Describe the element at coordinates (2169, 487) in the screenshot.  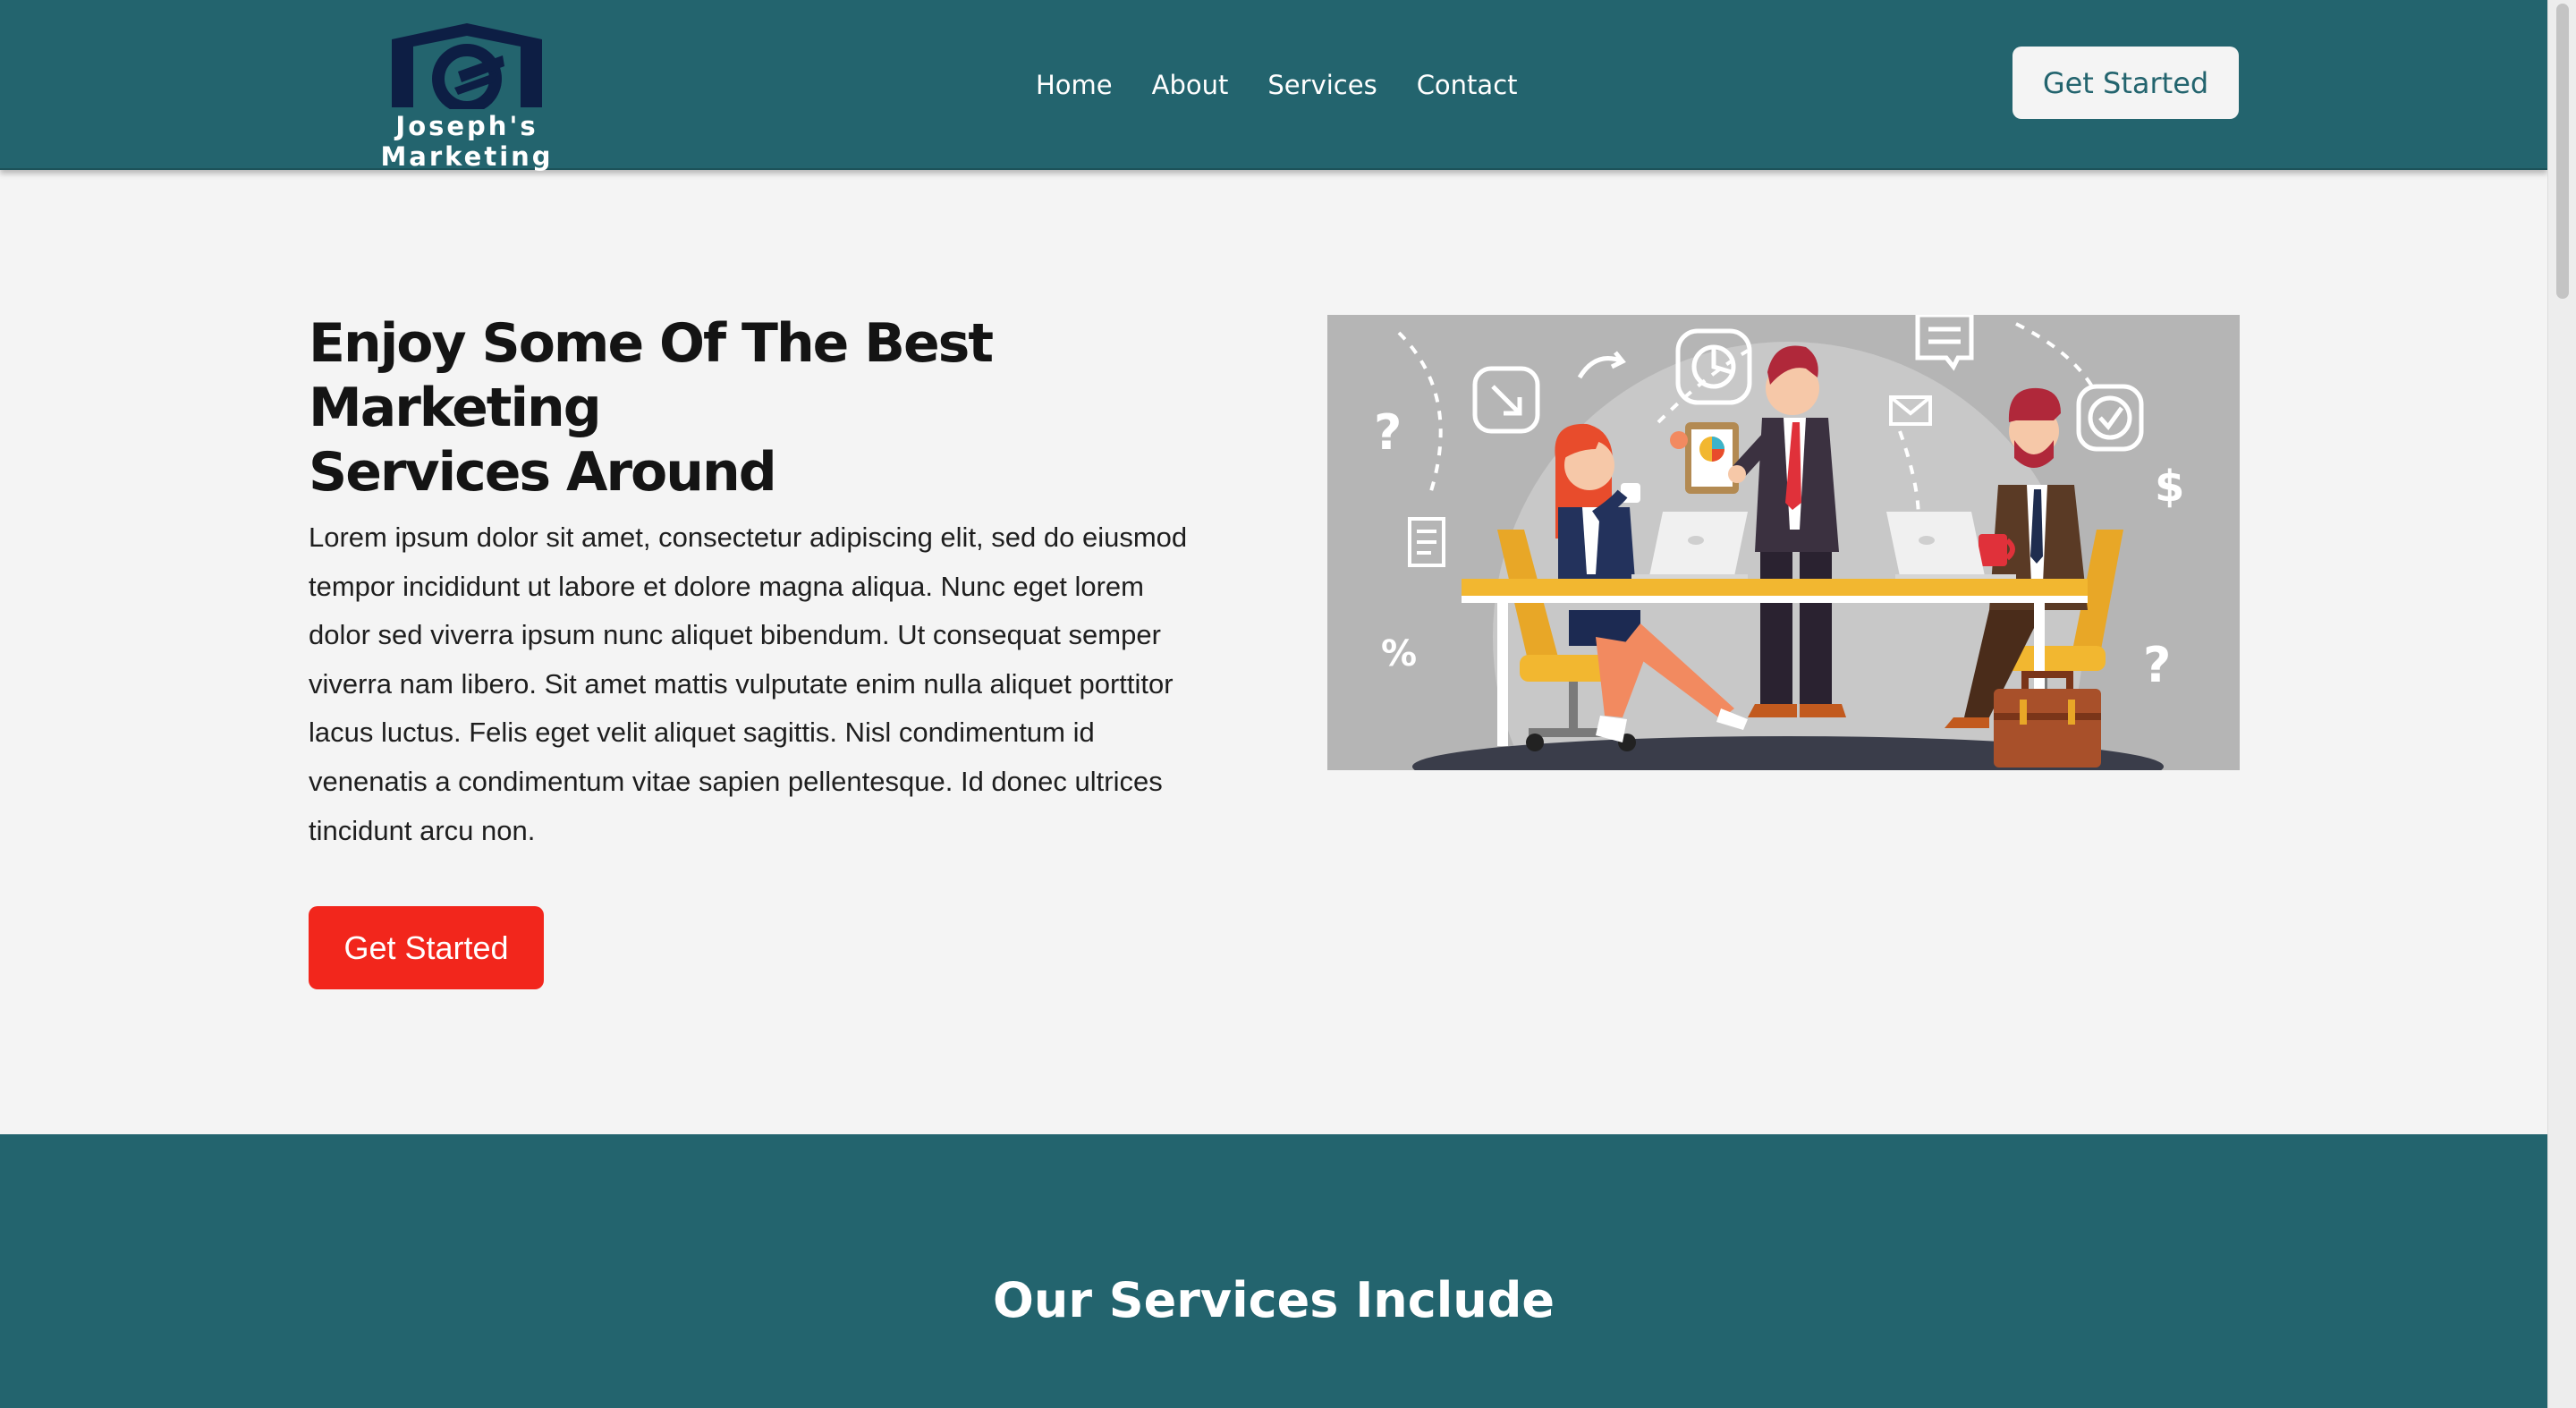
I see `dollar-glyph: $` at that location.